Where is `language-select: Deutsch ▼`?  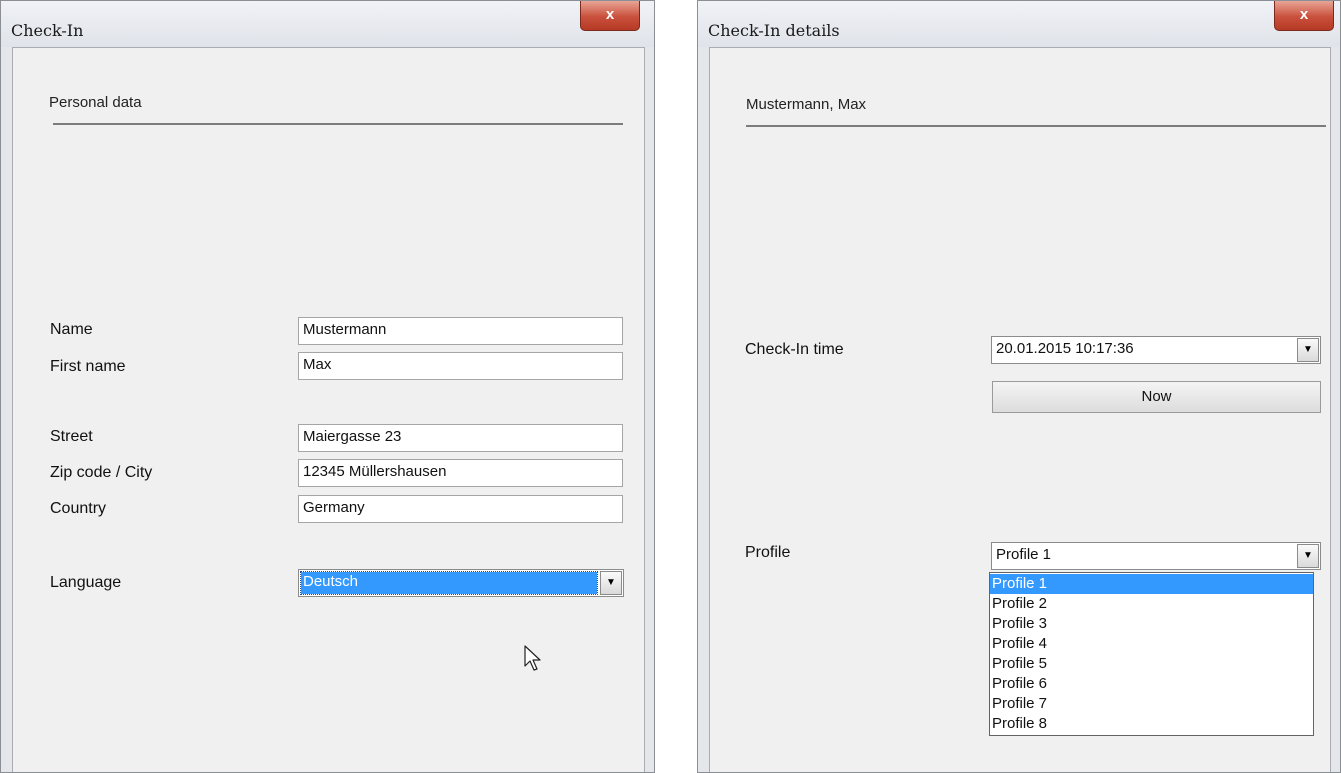
language-select: Deutsch ▼ is located at coordinates (461, 583).